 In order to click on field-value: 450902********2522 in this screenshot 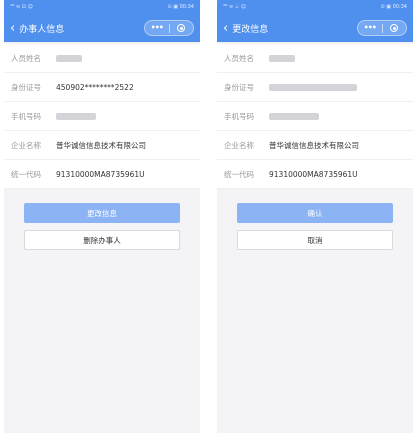, I will do `click(95, 87)`.